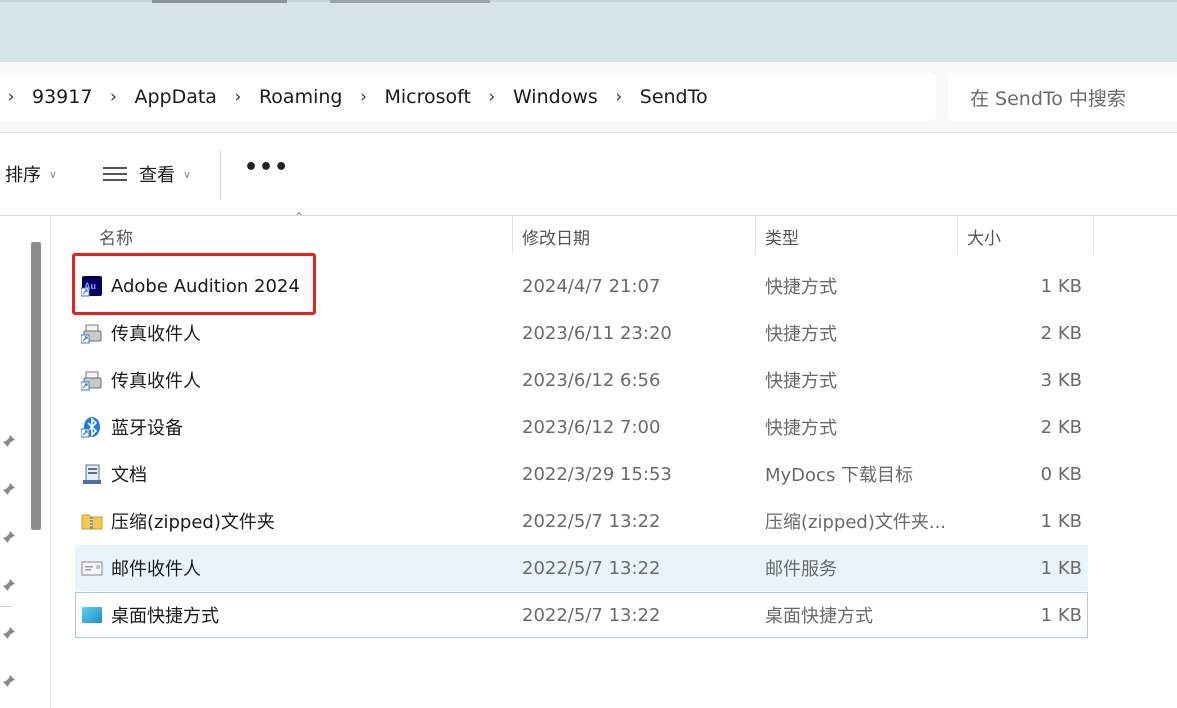  Describe the element at coordinates (556, 236) in the screenshot. I see `column-header-date: 修改日期` at that location.